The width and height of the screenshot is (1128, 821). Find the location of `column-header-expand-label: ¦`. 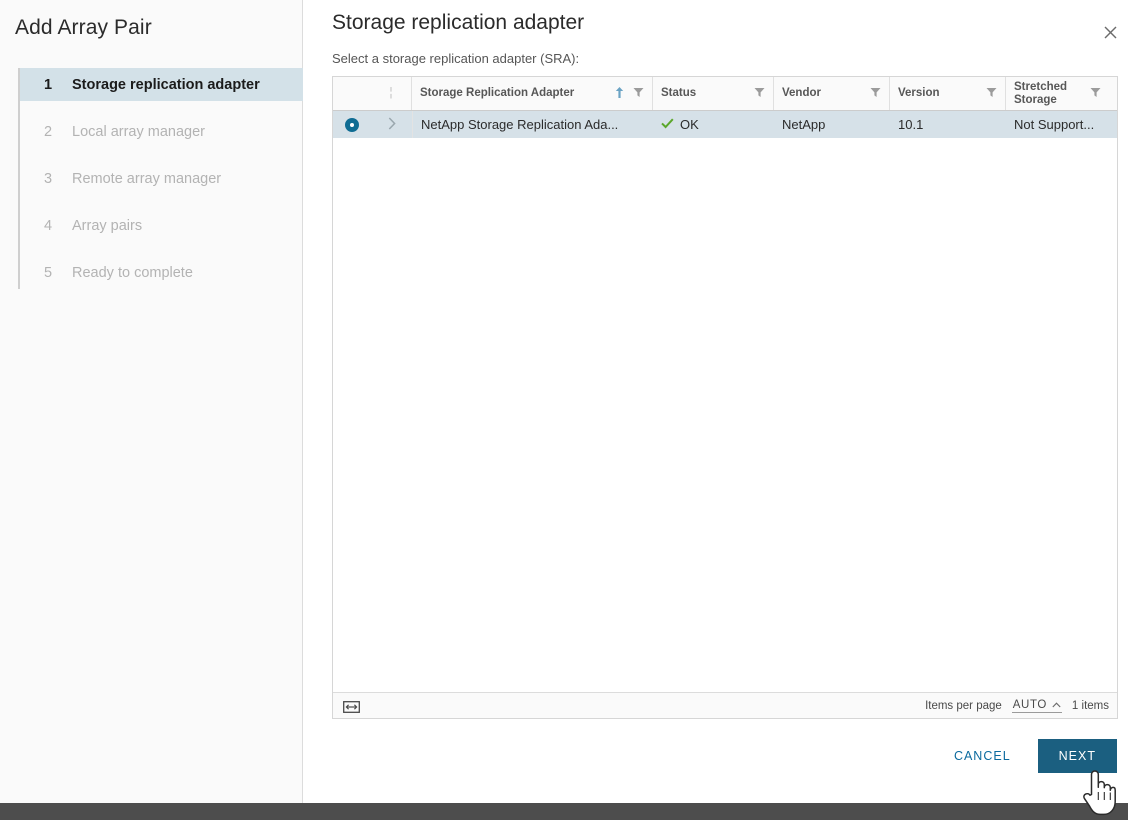

column-header-expand-label: ¦ is located at coordinates (391, 93).